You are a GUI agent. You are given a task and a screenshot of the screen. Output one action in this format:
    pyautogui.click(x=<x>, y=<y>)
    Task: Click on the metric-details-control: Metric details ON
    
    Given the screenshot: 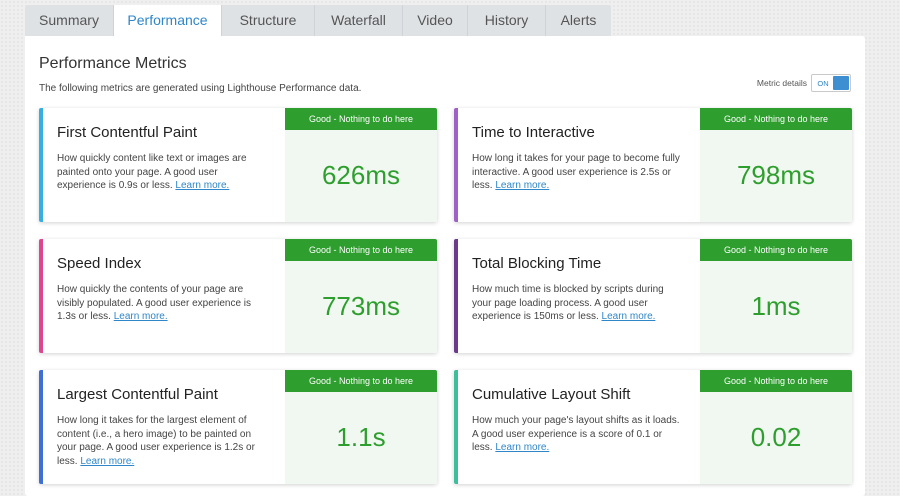 What is the action you would take?
    pyautogui.click(x=804, y=83)
    